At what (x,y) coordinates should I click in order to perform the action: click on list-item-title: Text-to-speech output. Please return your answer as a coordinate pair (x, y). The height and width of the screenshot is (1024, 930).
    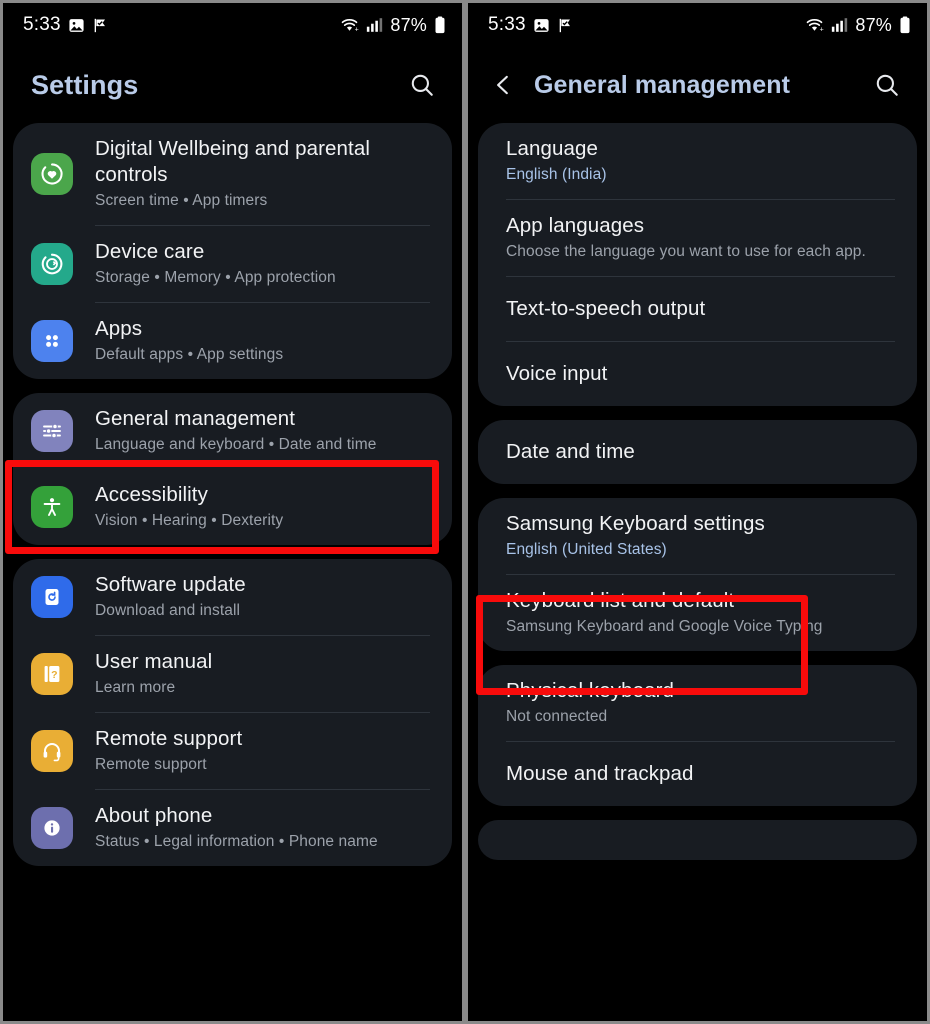
    Looking at the image, I should click on (606, 308).